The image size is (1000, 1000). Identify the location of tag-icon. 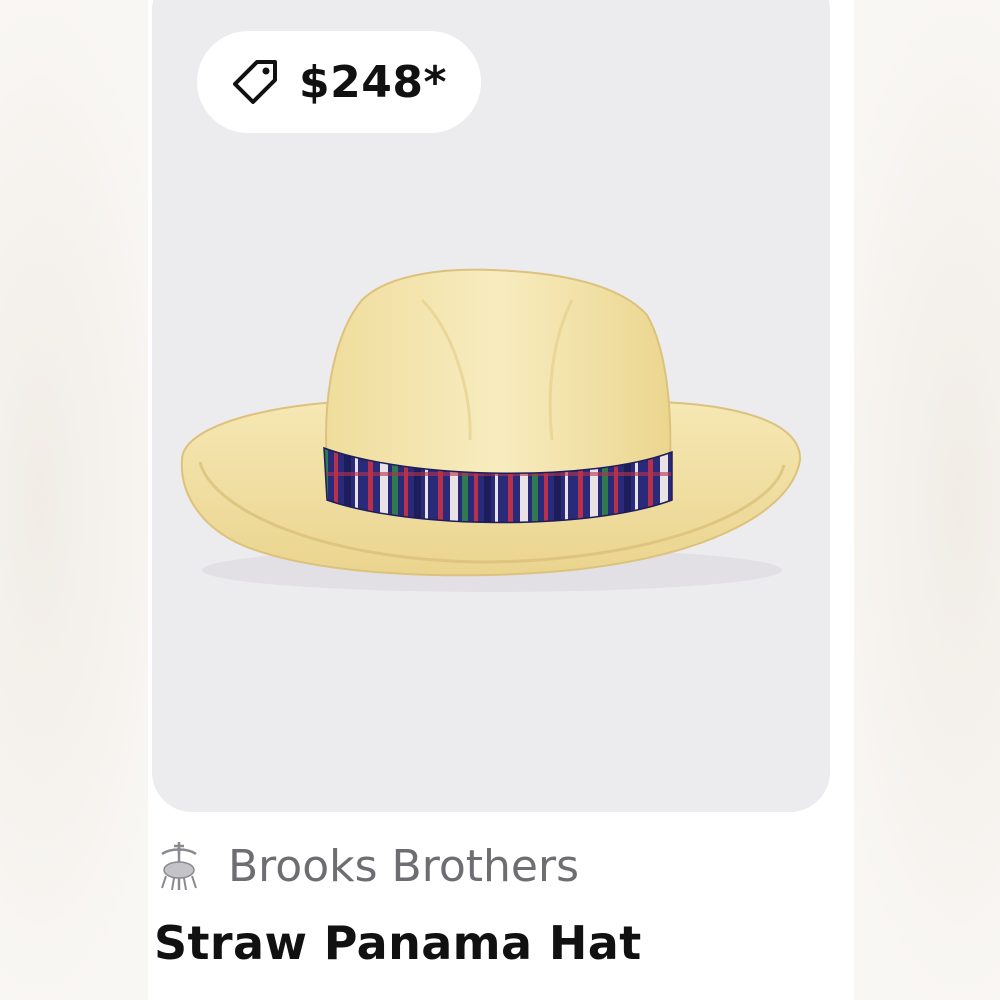
(255, 82).